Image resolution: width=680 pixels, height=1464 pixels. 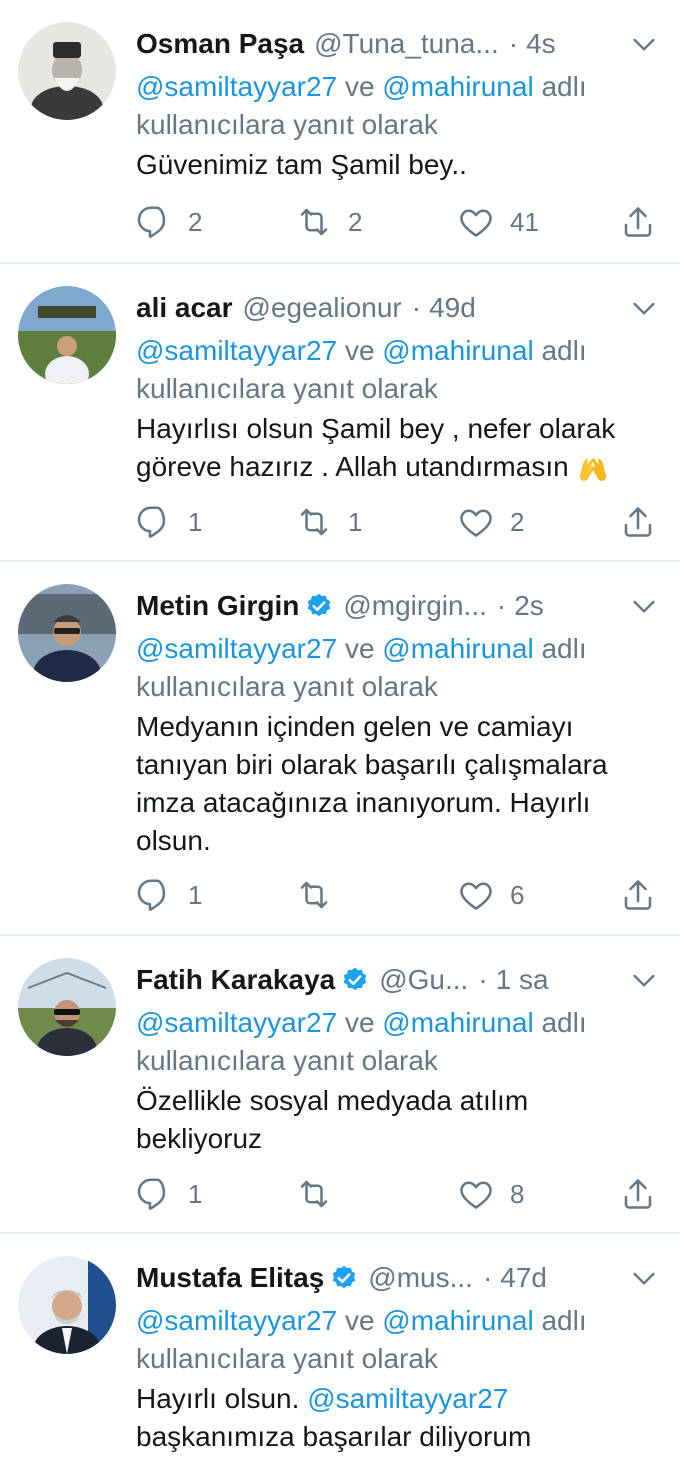 What do you see at coordinates (498, 222) in the screenshot?
I see `like-button: 41` at bounding box center [498, 222].